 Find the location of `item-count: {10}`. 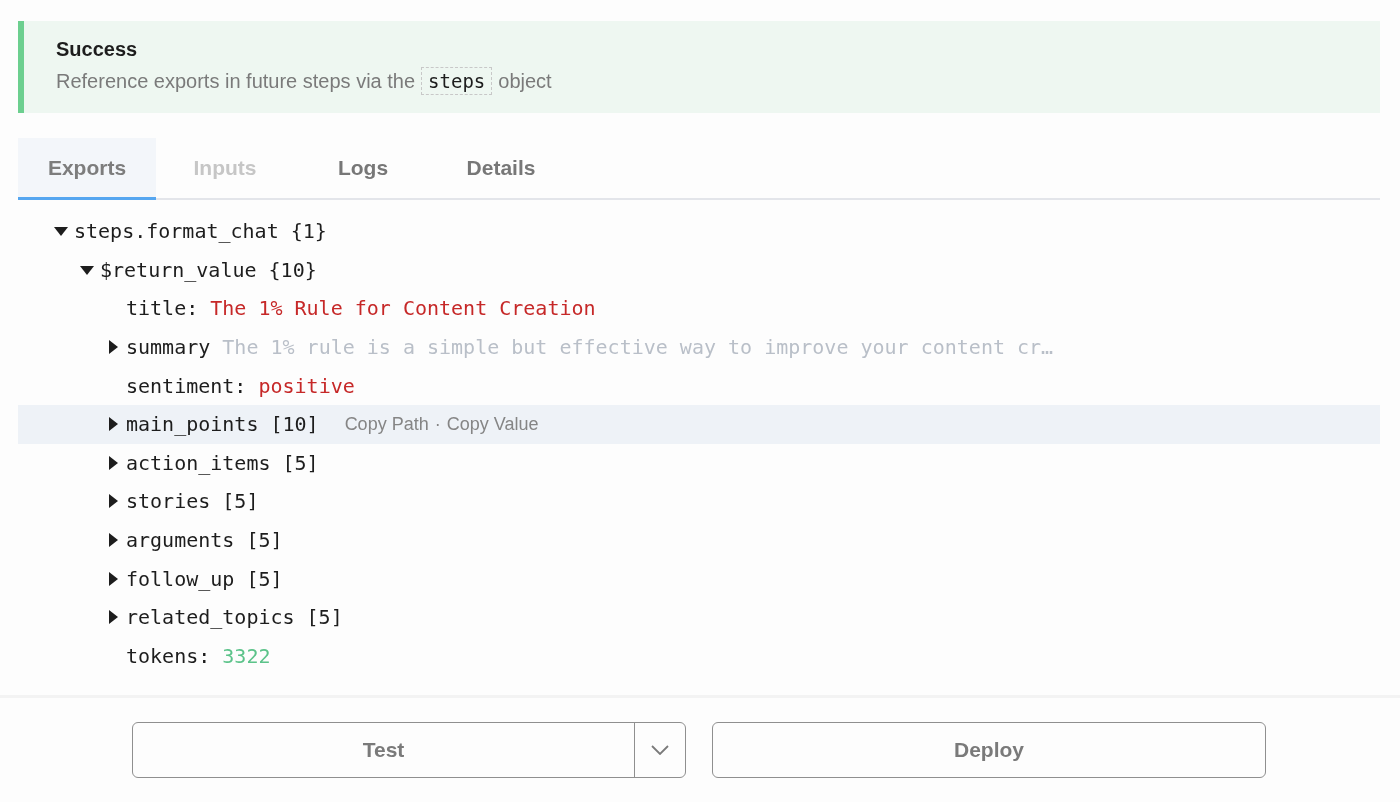

item-count: {10} is located at coordinates (292, 269).